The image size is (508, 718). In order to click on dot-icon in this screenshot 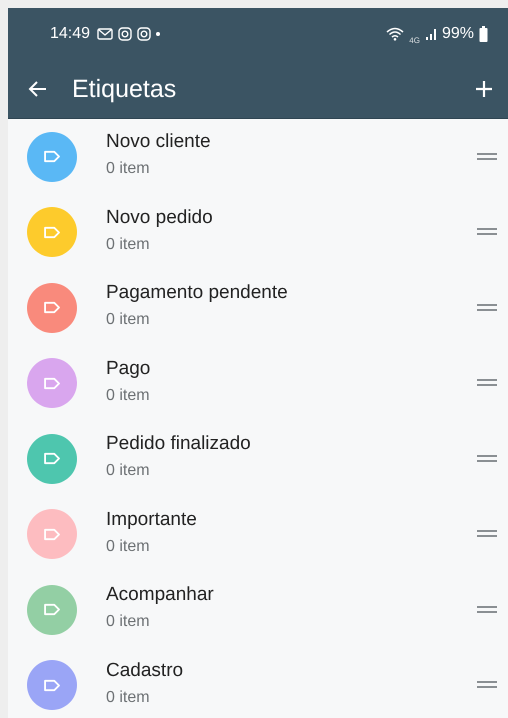, I will do `click(158, 34)`.